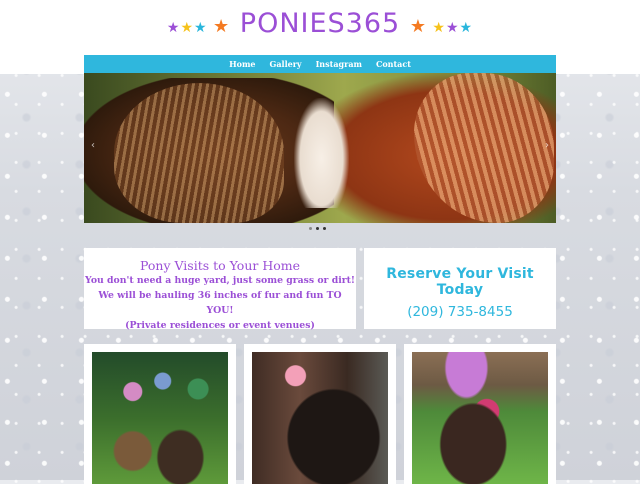  Describe the element at coordinates (320, 418) in the screenshot. I see `gallery-photo-dark-pony` at that location.